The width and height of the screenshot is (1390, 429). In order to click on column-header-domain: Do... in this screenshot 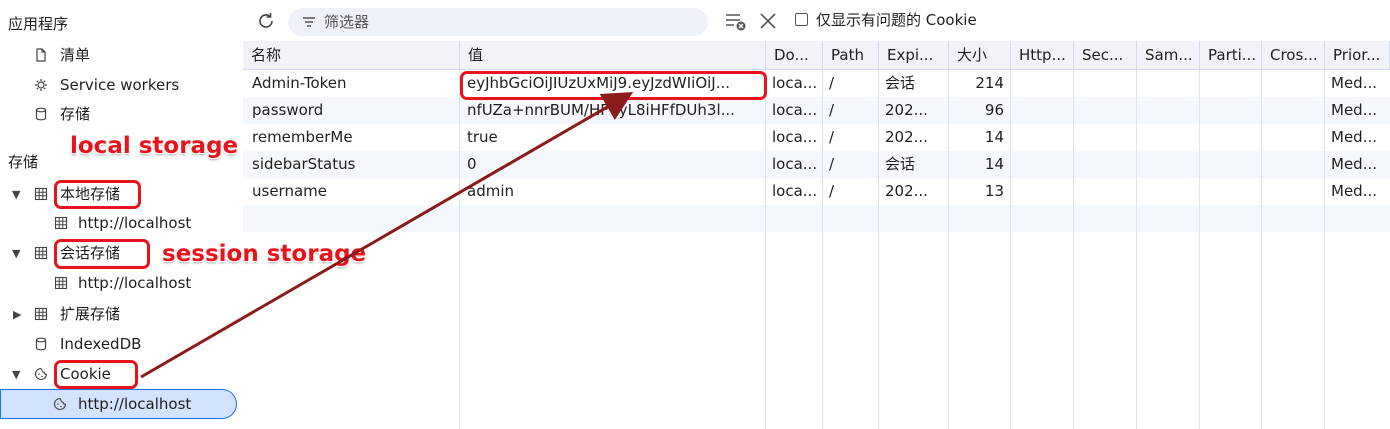, I will do `click(794, 55)`.